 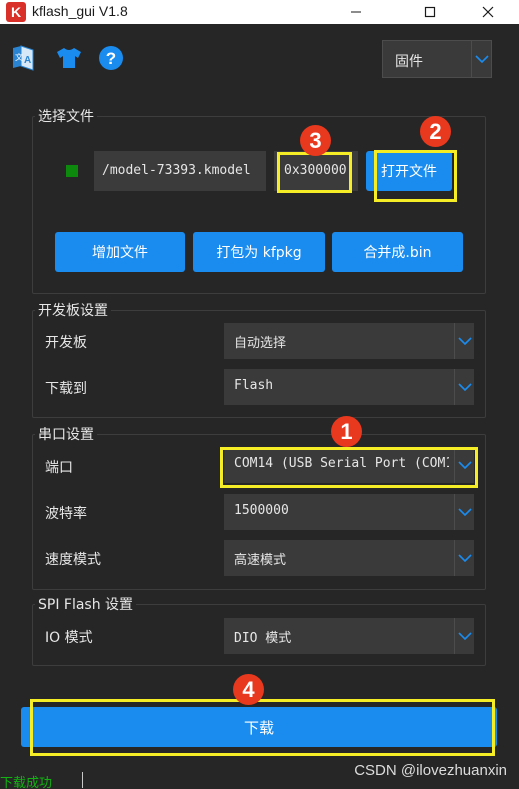 What do you see at coordinates (59, 468) in the screenshot?
I see `port-label: 端口` at bounding box center [59, 468].